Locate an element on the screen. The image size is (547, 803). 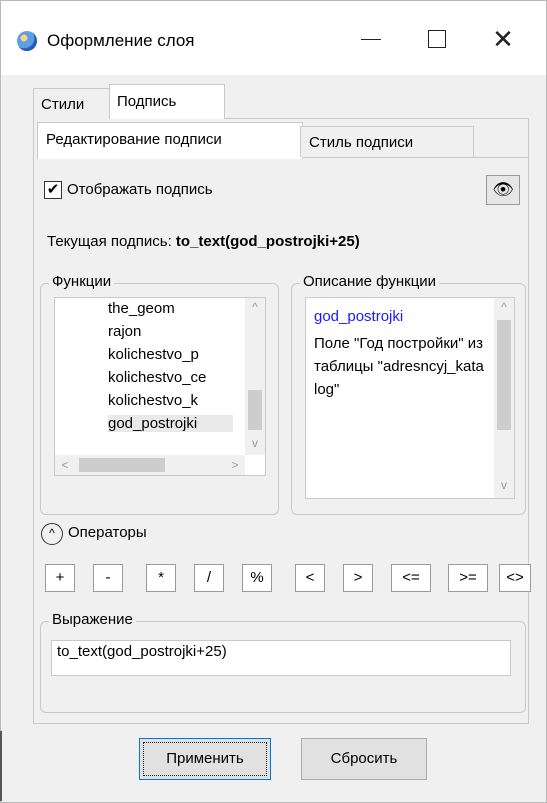
operator-multiply-button: * is located at coordinates (161, 578).